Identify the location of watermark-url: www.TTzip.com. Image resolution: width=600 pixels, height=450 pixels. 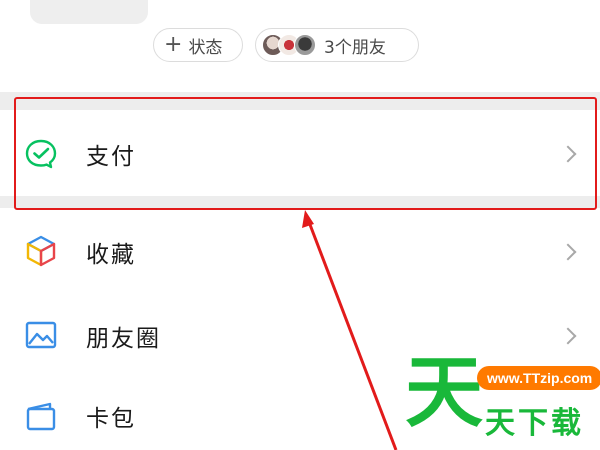
(538, 378).